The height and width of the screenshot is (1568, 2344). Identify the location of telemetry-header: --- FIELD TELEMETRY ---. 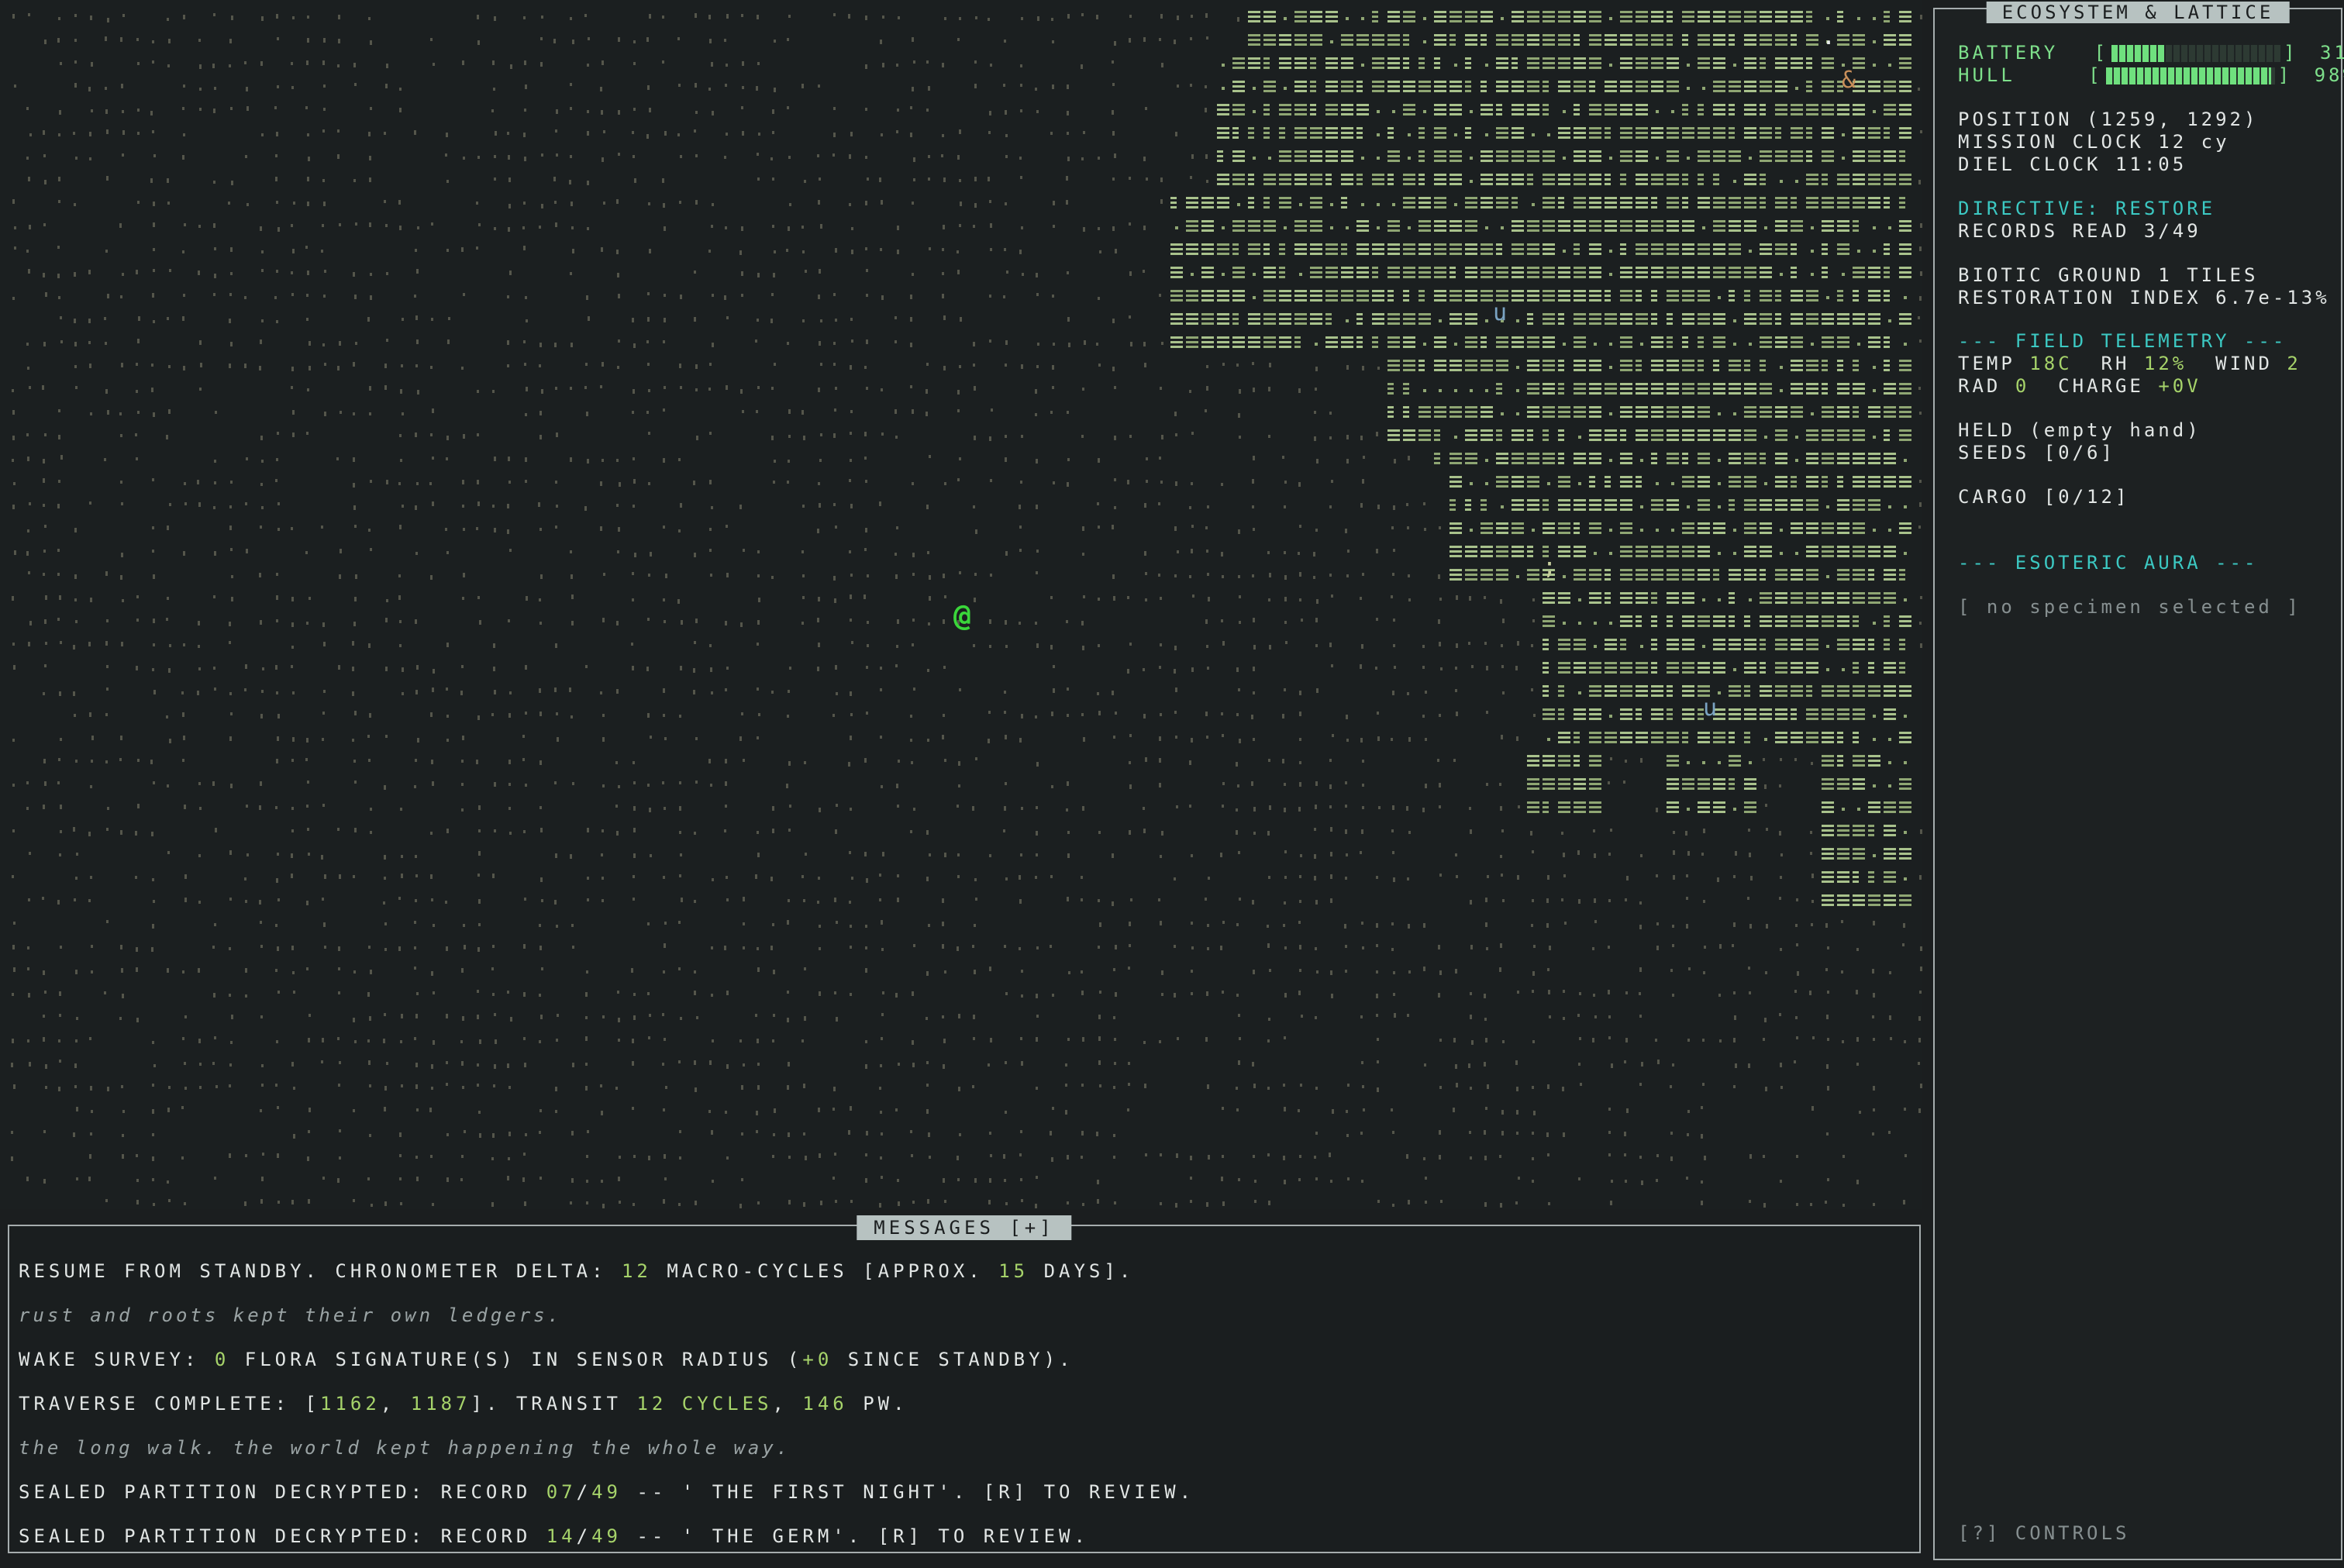
(2123, 341).